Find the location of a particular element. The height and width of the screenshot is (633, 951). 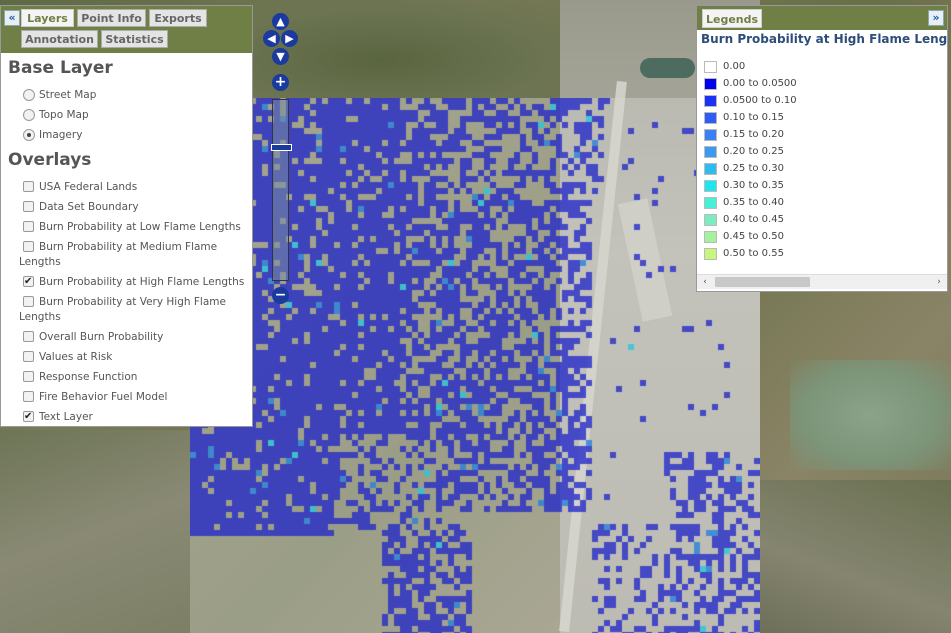

terrain-water is located at coordinates (870, 415).